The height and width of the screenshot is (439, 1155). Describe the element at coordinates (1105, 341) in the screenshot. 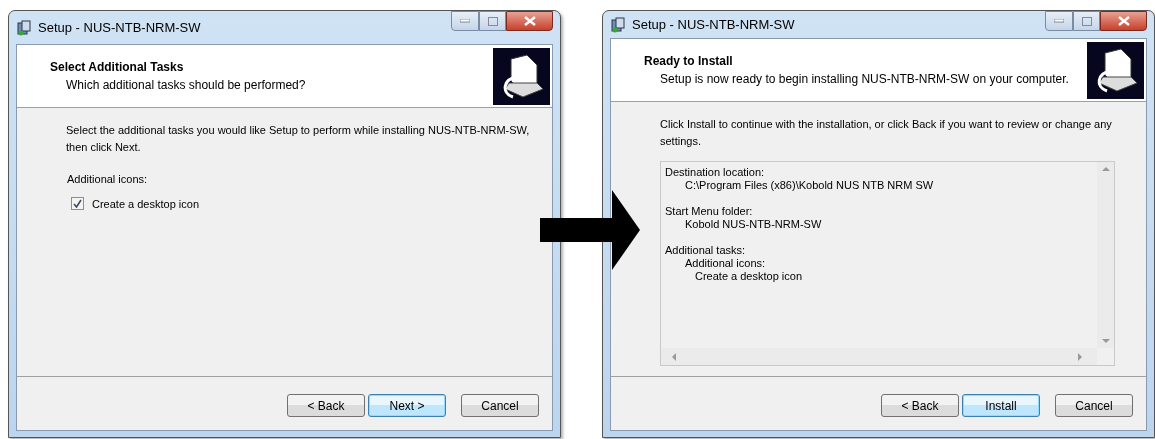

I see `scroll-down-icon` at that location.